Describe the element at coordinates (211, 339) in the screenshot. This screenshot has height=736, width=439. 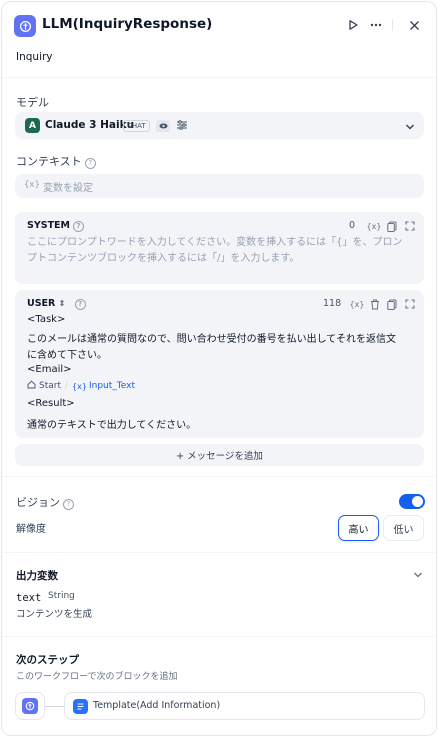
I see `prompt-line: このメールは通常の質問なので、問い合わせ受付の番号を払い出してそれを返信文` at that location.